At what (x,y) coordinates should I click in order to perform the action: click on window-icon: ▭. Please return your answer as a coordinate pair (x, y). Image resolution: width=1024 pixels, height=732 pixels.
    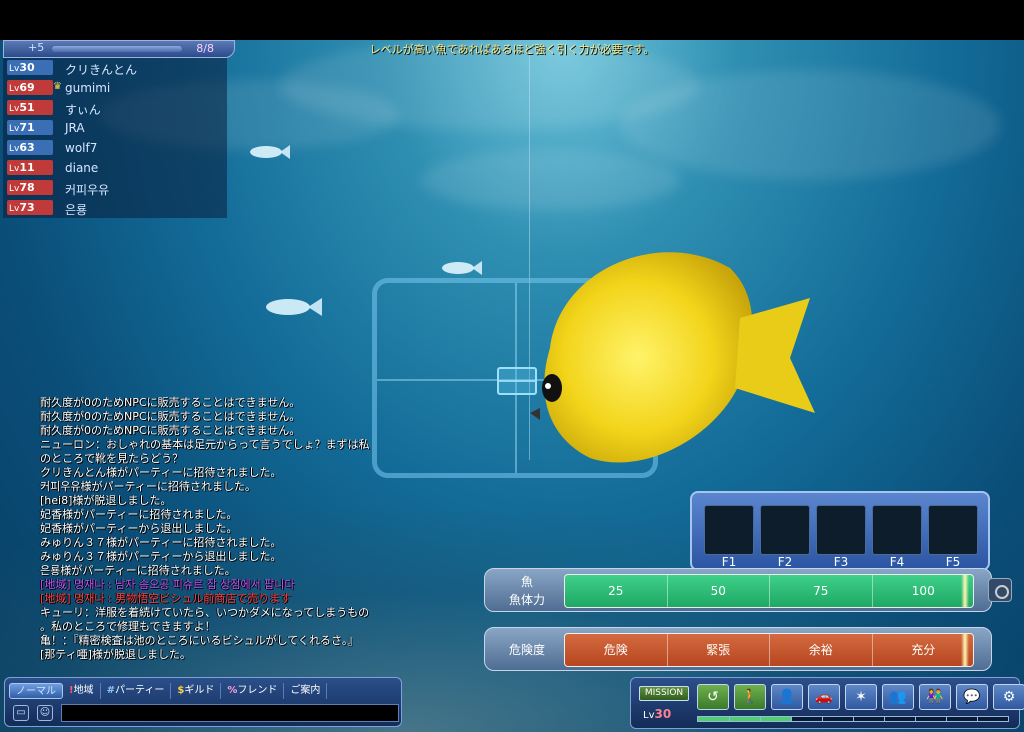
    Looking at the image, I should click on (21, 713).